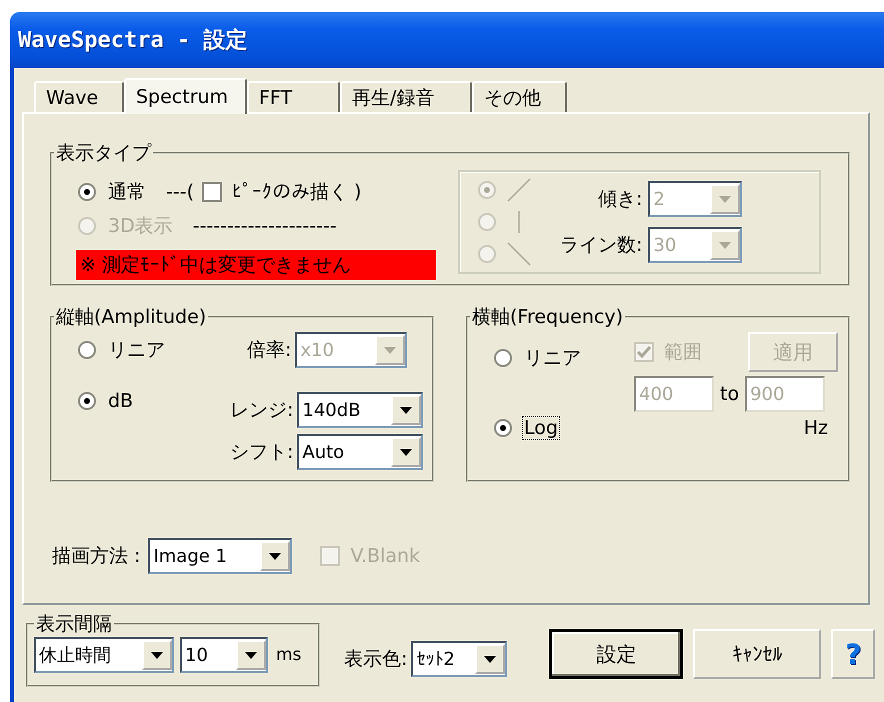 The width and height of the screenshot is (884, 702). Describe the element at coordinates (288, 655) in the screenshot. I see `unit-label: ms` at that location.